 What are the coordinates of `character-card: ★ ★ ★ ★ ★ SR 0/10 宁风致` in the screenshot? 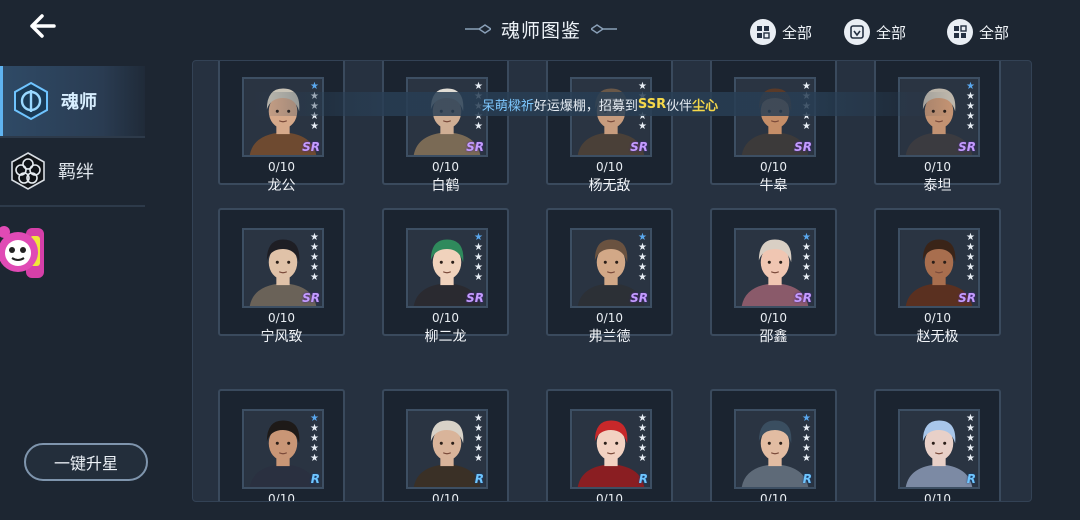 It's located at (281, 276).